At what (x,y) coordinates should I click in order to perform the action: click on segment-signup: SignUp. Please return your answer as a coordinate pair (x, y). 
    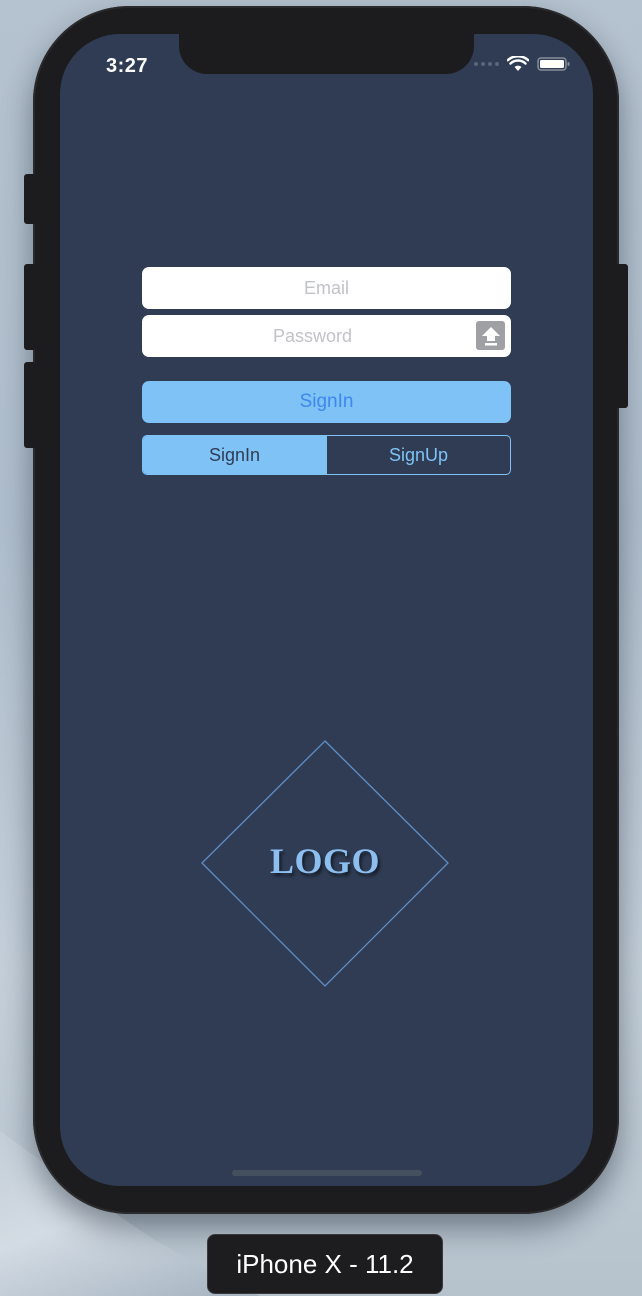
    Looking at the image, I should click on (418, 455).